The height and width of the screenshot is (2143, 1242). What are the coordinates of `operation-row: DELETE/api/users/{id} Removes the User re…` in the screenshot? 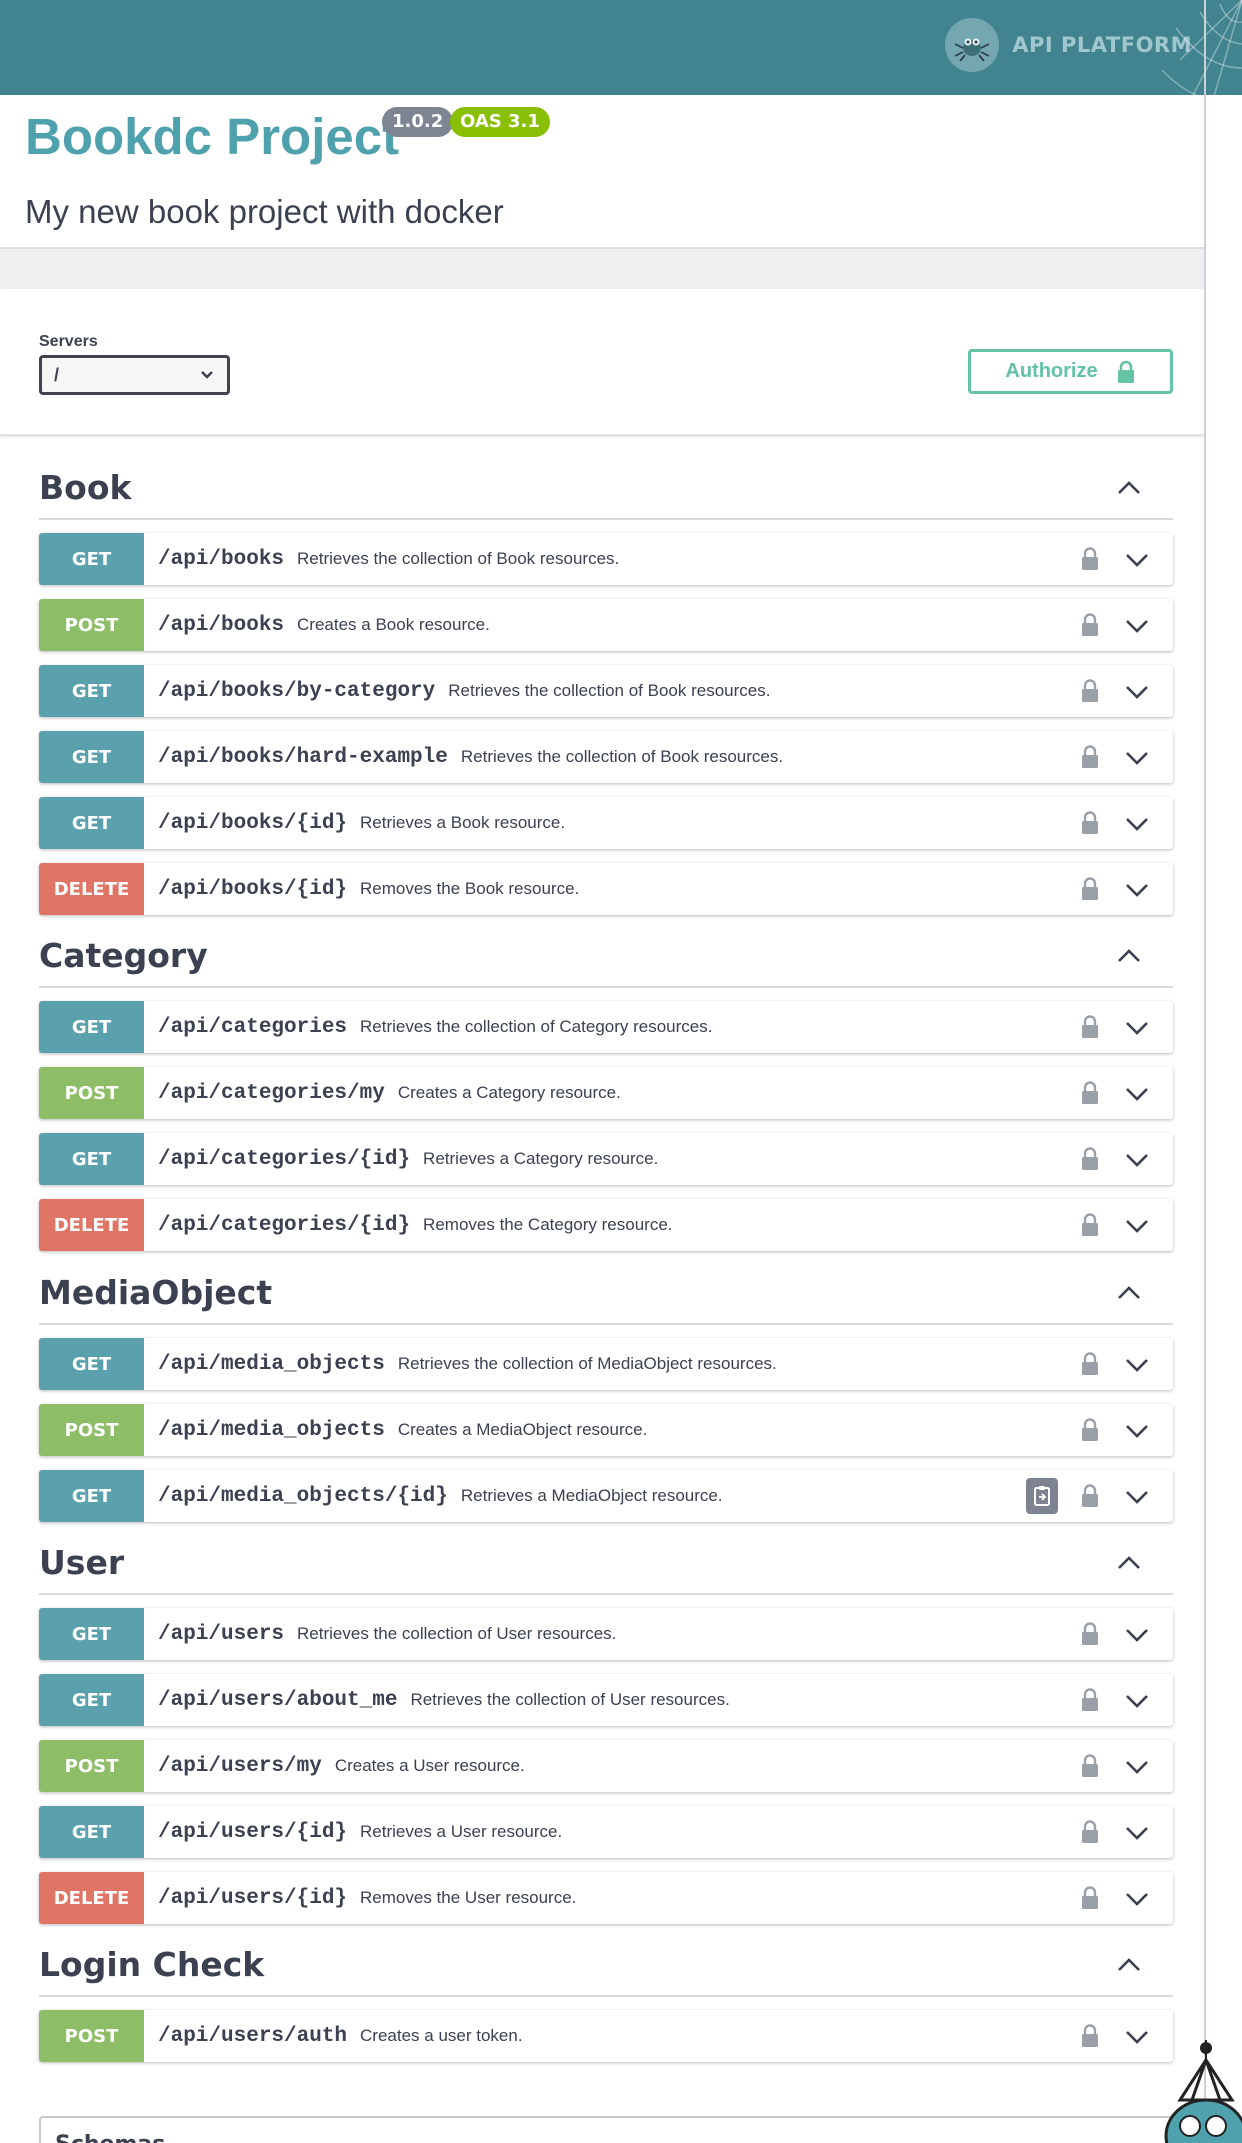 It's located at (606, 1898).